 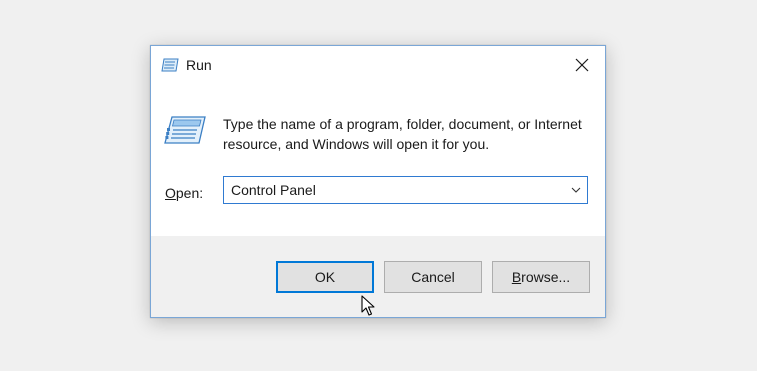 What do you see at coordinates (368, 305) in the screenshot?
I see `mouse-pointer-icon` at bounding box center [368, 305].